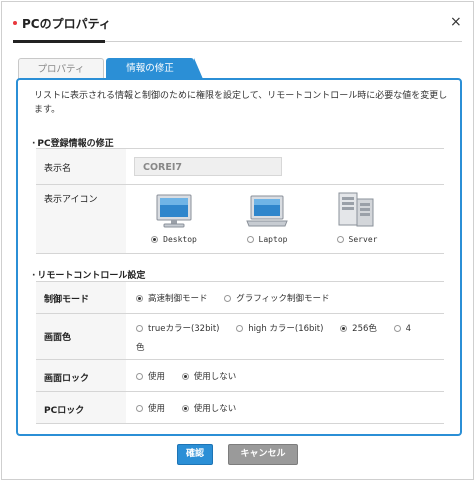 This screenshot has width=475, height=480. I want to click on control-mode-row: 制御モード 高速制御モード グラフィック制御モード, so click(240, 298).